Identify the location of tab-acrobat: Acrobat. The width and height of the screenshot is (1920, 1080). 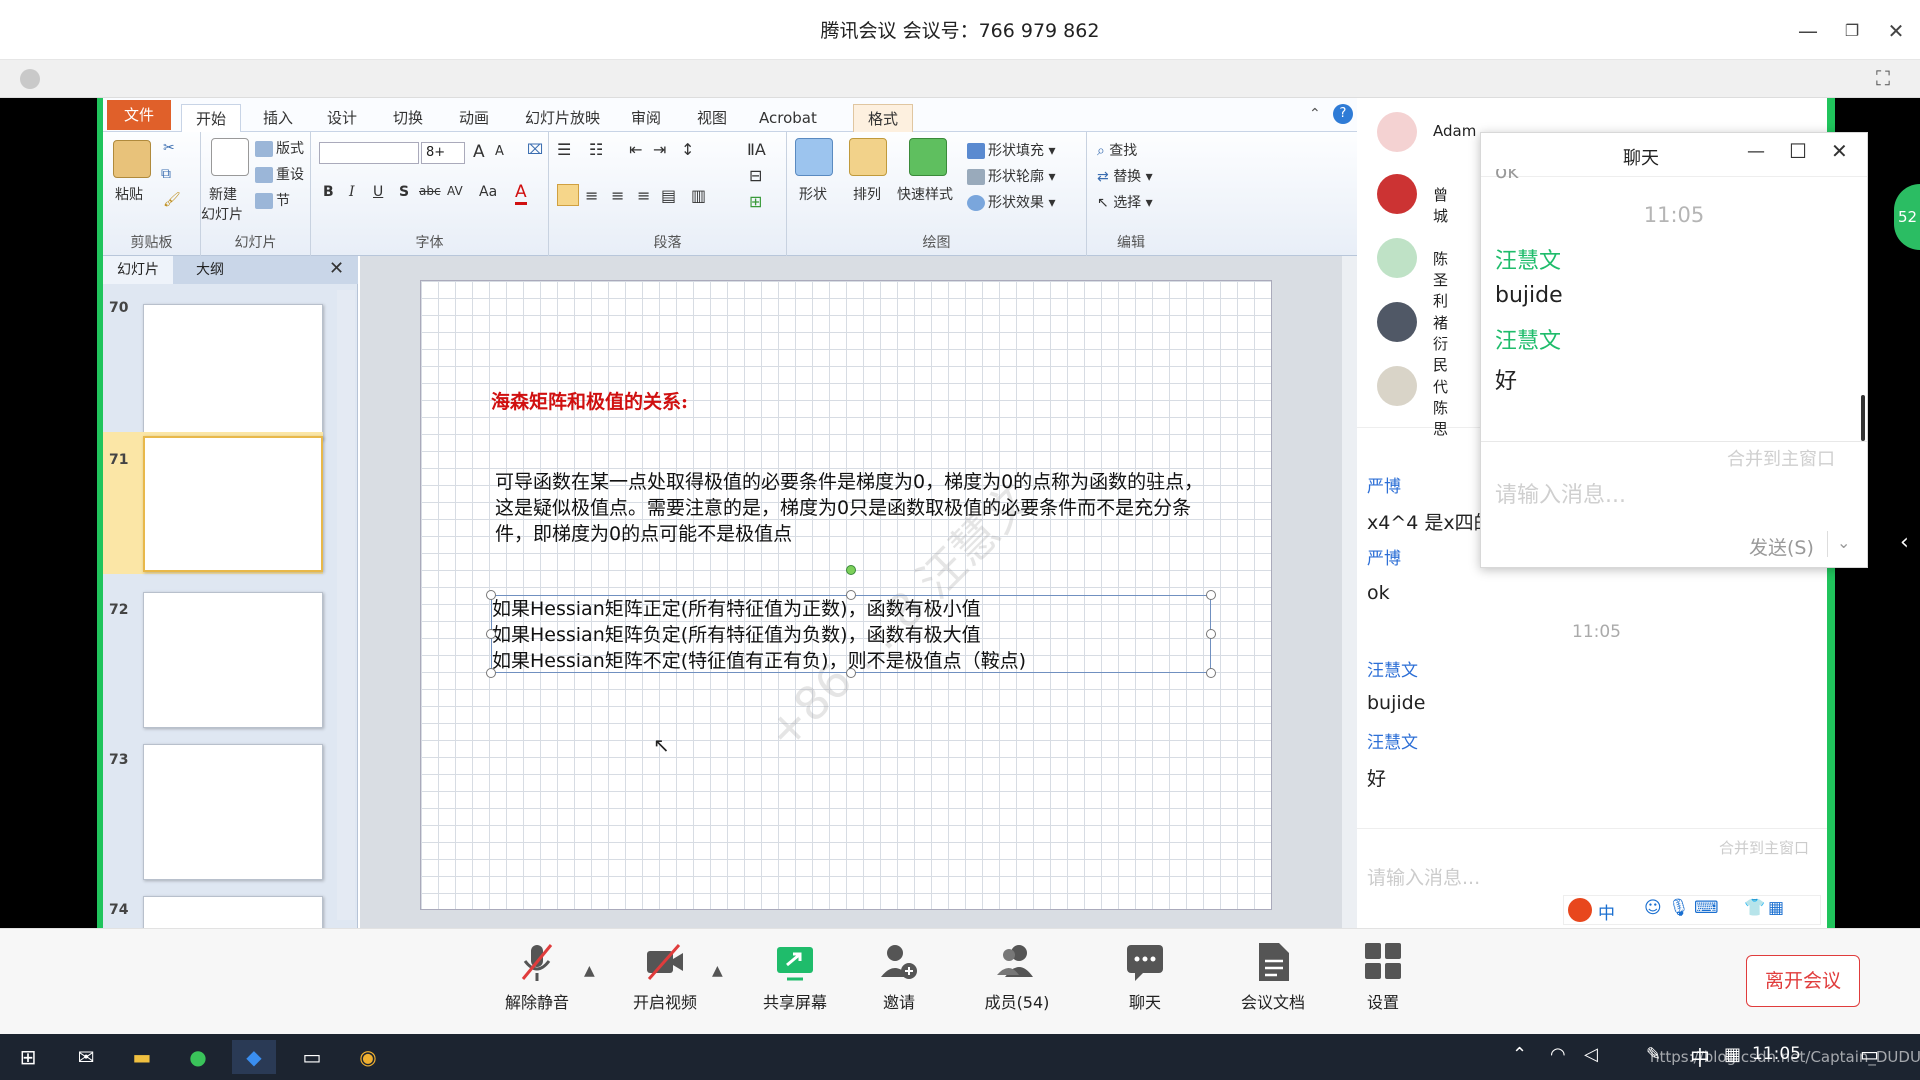
(788, 118).